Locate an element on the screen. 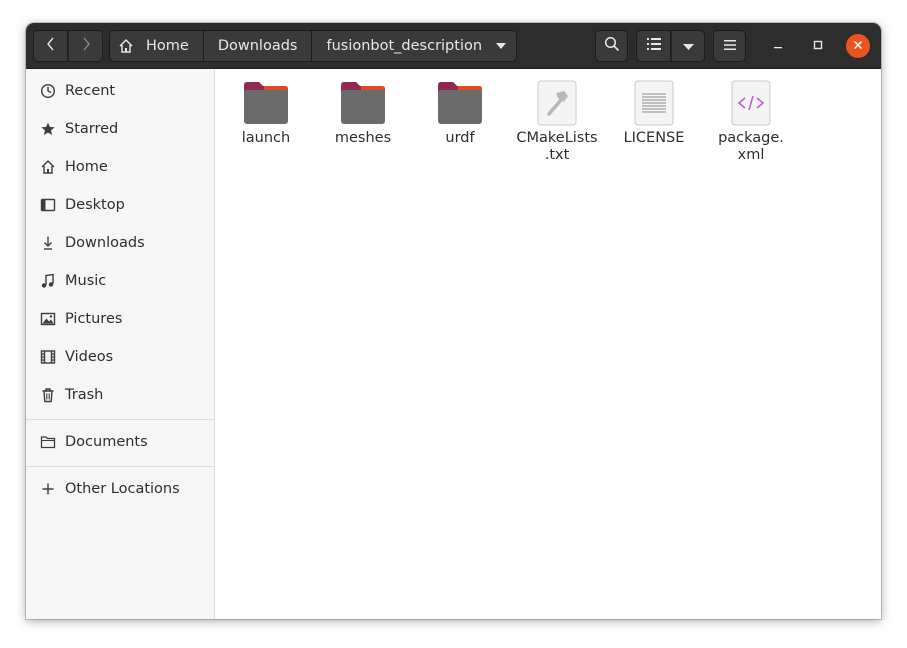 This screenshot has height=648, width=907. sidebar-item-downloads: Downloads is located at coordinates (120, 243).